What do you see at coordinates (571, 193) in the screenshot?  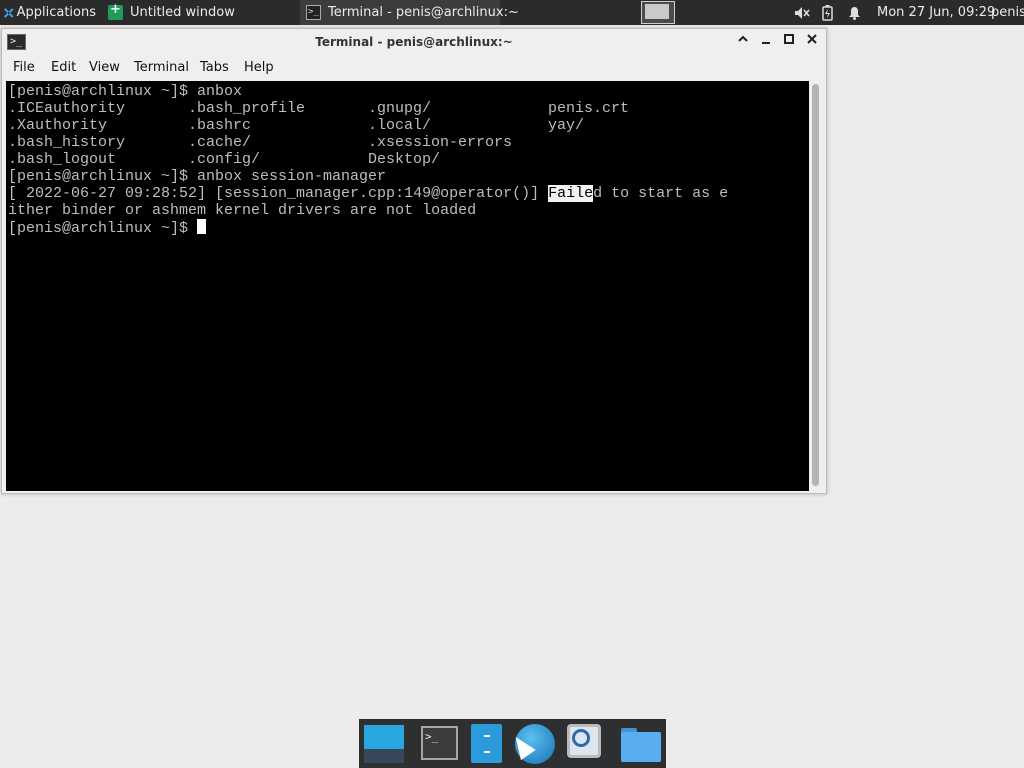 I see `selected-text: Faile` at bounding box center [571, 193].